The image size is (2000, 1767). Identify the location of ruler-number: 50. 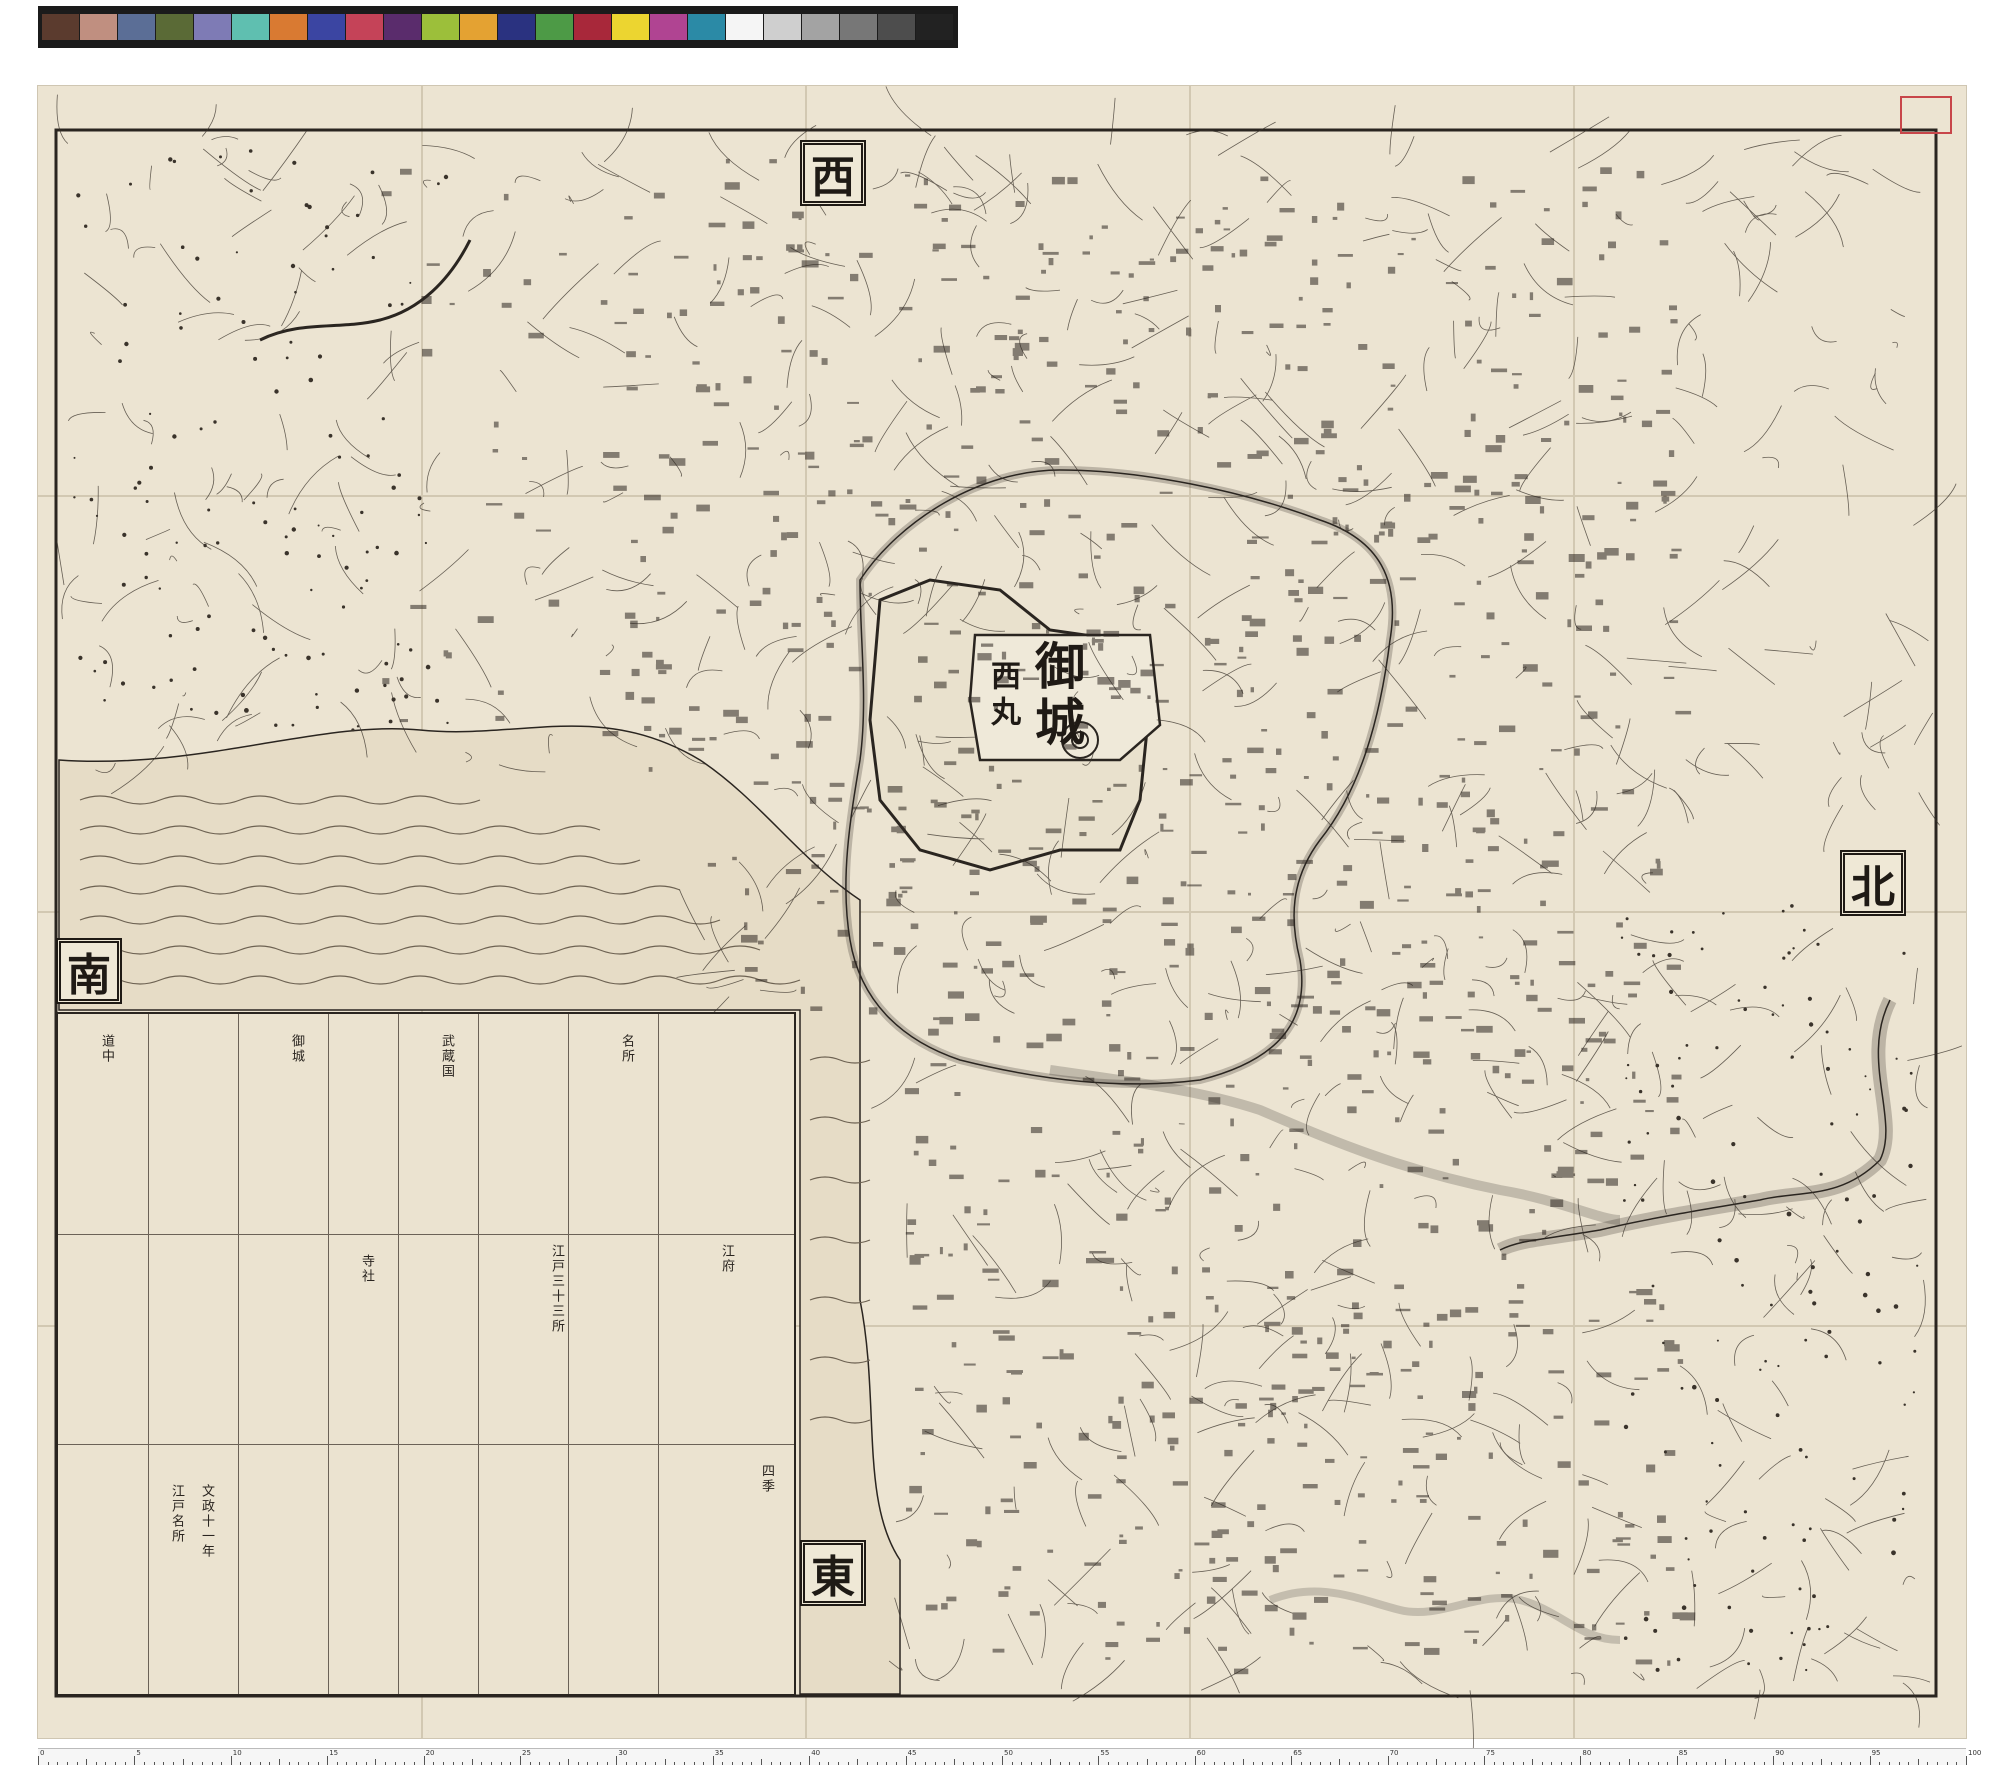
(1008, 1753).